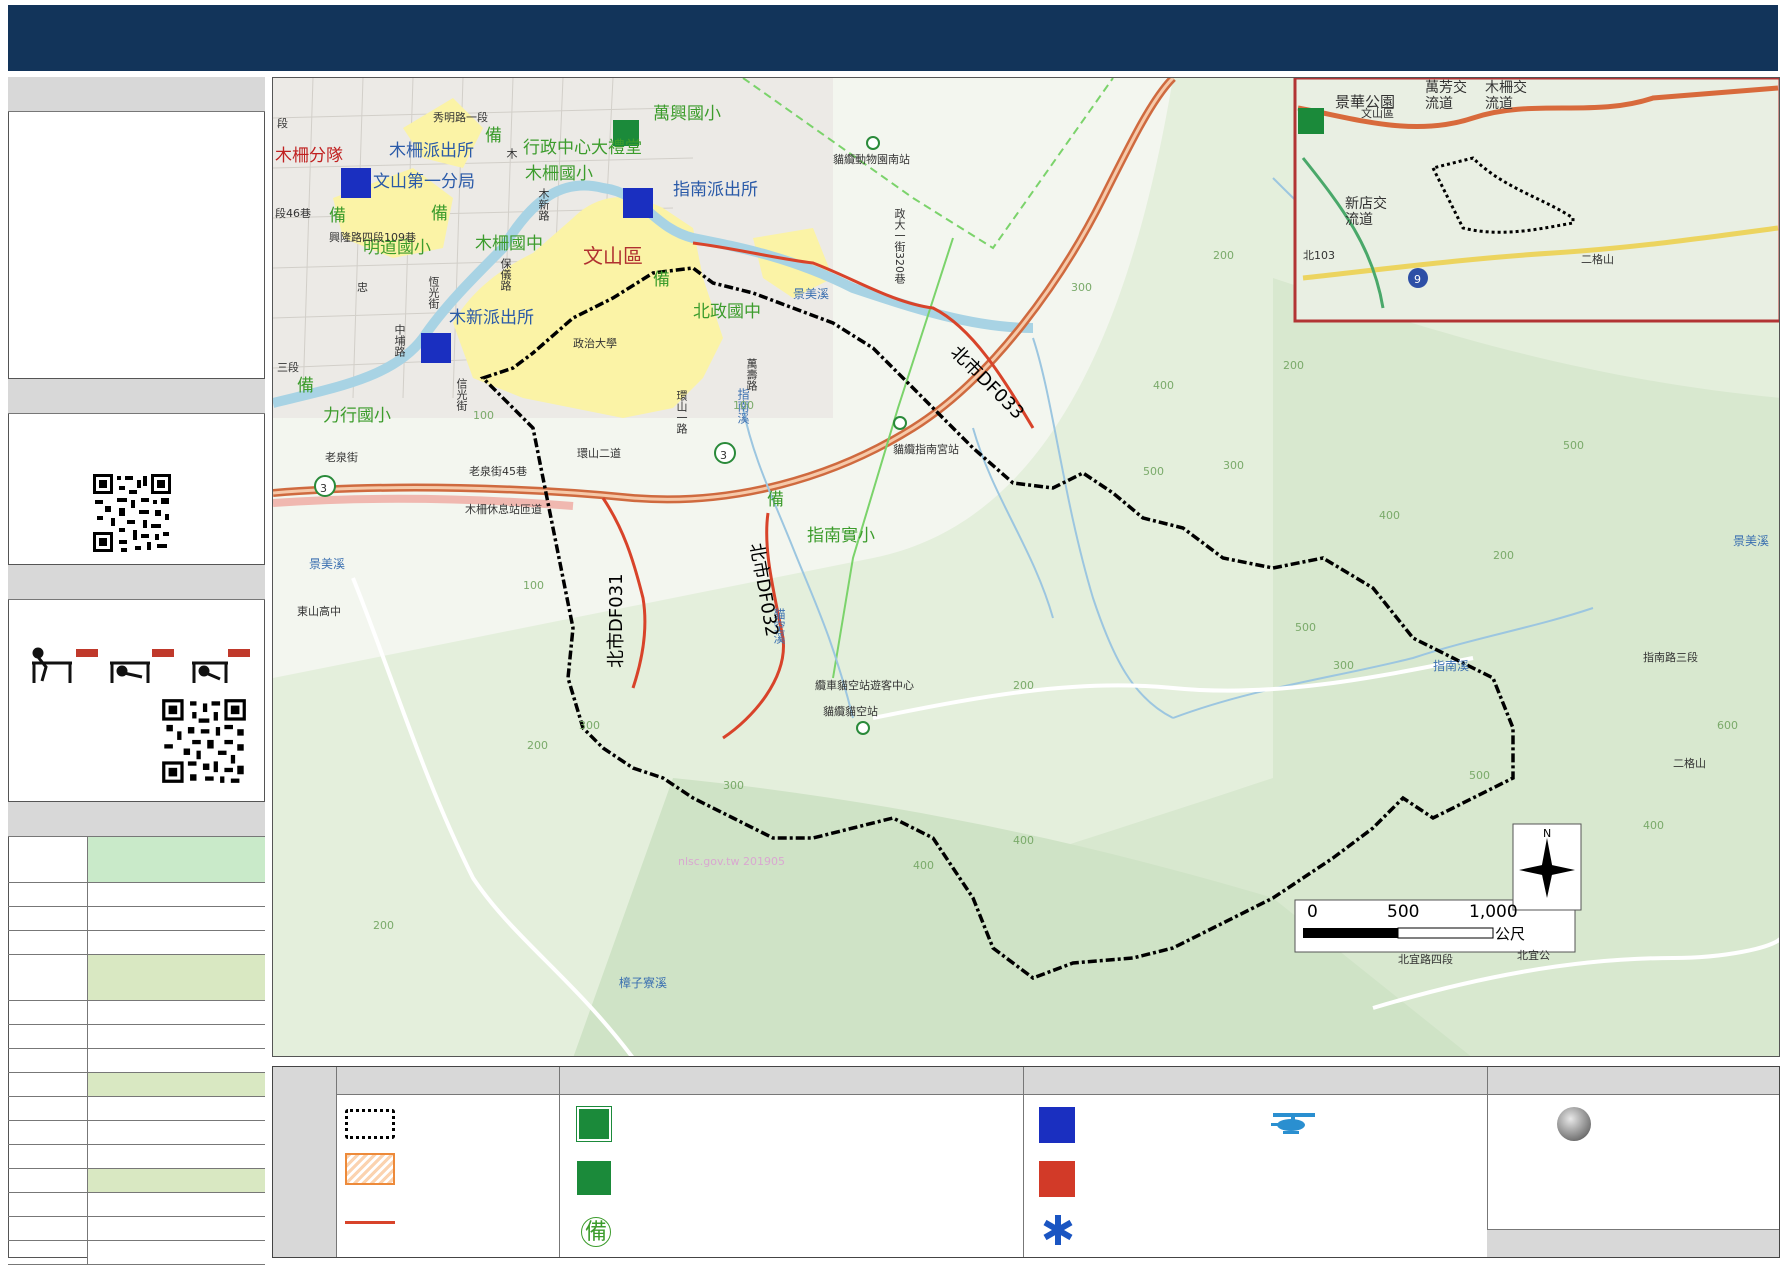 The height and width of the screenshot is (1265, 1786). Describe the element at coordinates (305, 386) in the screenshot. I see `backup-icon-4: 備` at that location.